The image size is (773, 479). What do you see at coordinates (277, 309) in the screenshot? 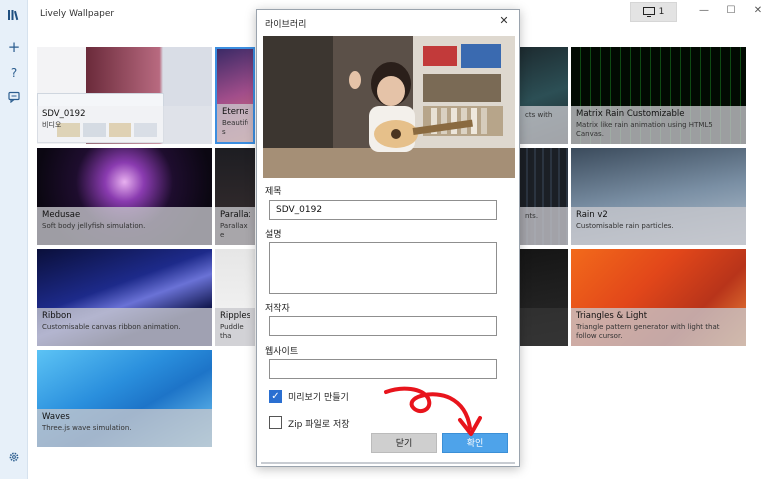
I see `author-label: 저작자` at bounding box center [277, 309].